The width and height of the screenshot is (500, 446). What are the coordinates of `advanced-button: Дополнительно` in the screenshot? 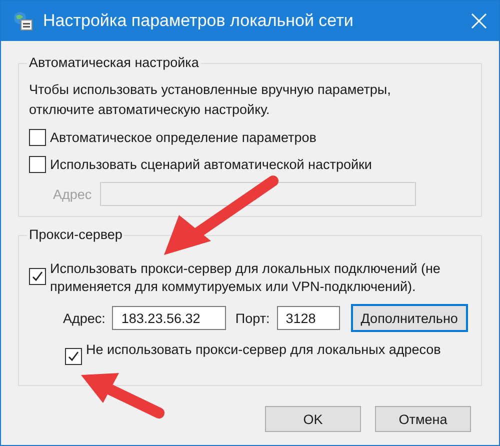 It's located at (409, 318).